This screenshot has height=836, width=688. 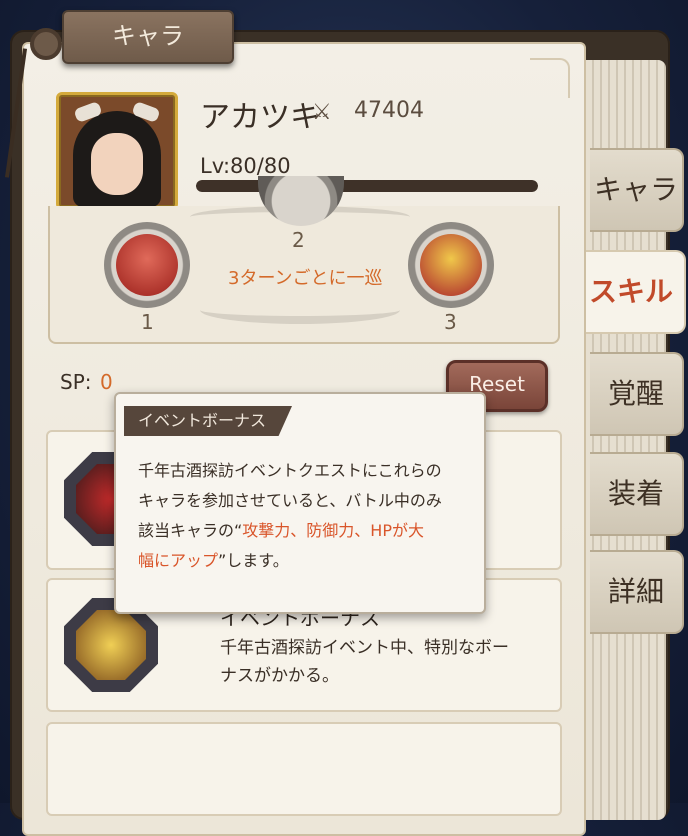 I want to click on tooltip-text: 該当キャラの“, so click(x=190, y=530).